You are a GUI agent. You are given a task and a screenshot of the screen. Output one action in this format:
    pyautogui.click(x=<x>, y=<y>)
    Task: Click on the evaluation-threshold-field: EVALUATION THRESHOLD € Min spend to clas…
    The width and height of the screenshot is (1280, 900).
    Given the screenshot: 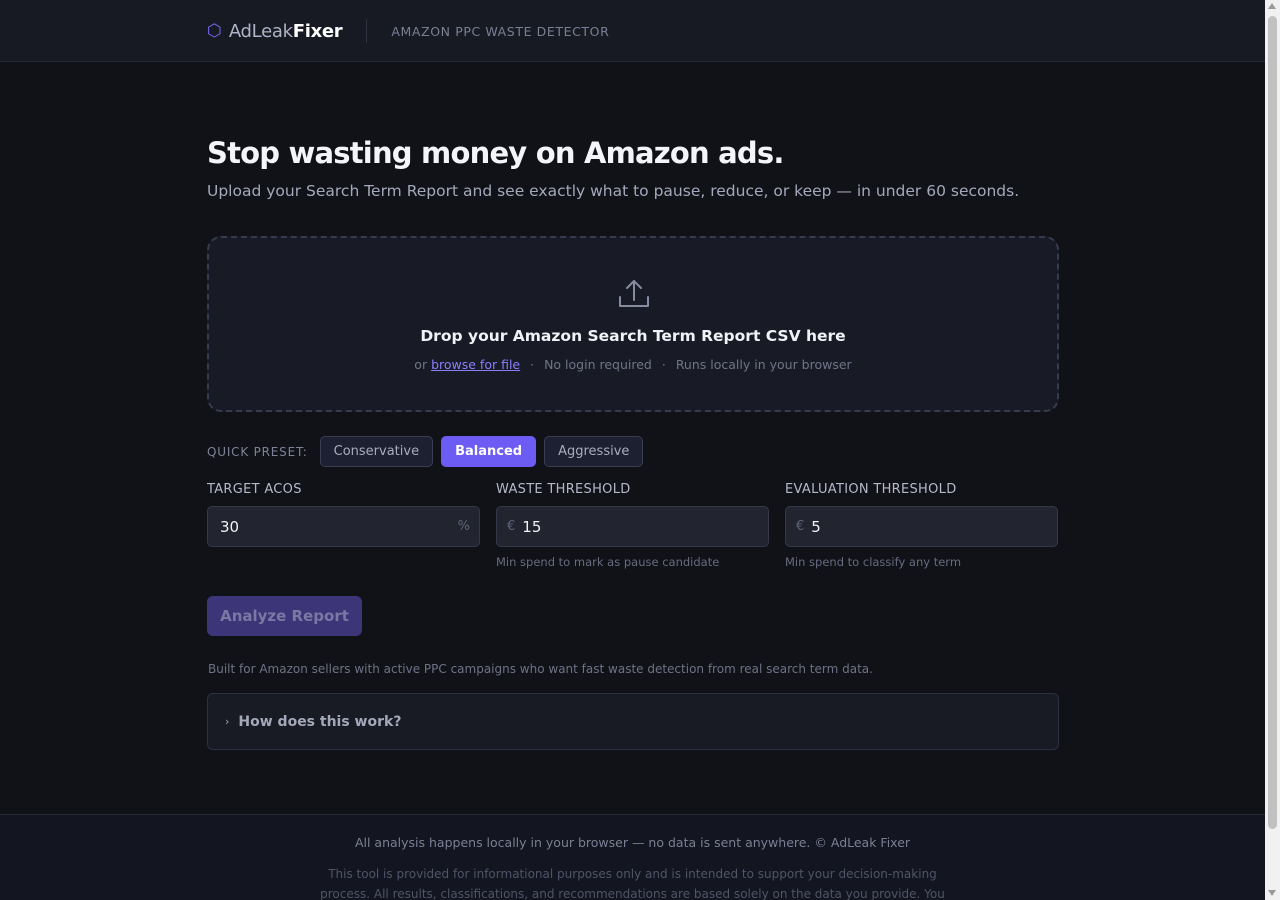 What is the action you would take?
    pyautogui.click(x=921, y=525)
    